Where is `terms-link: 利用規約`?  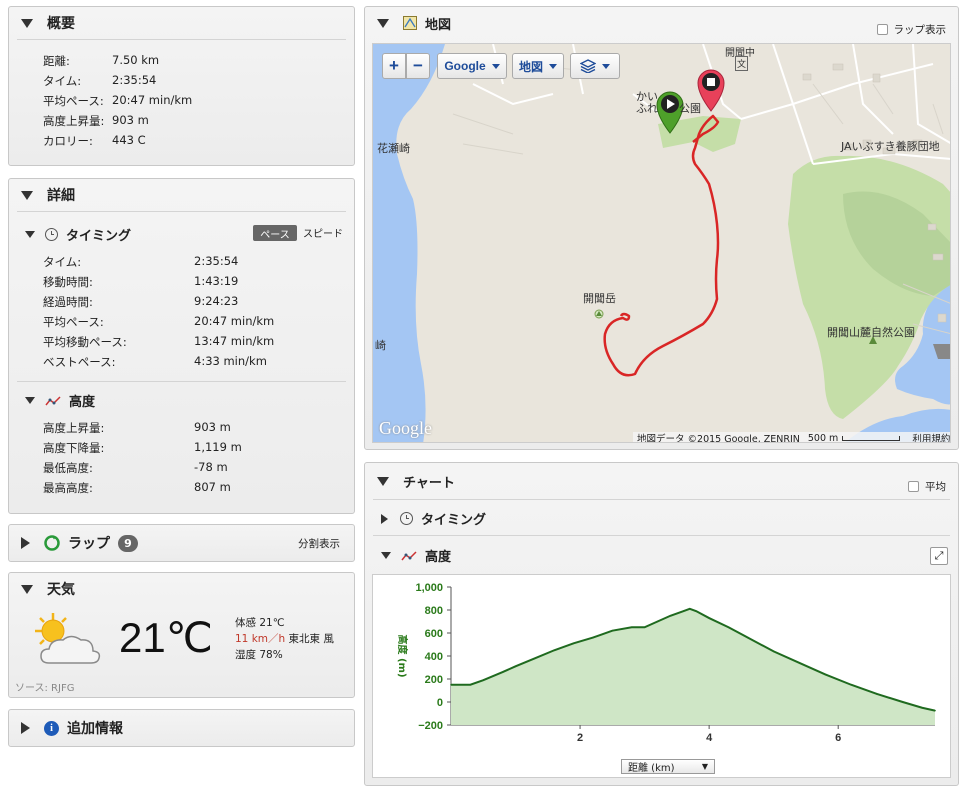 terms-link: 利用規約 is located at coordinates (931, 436).